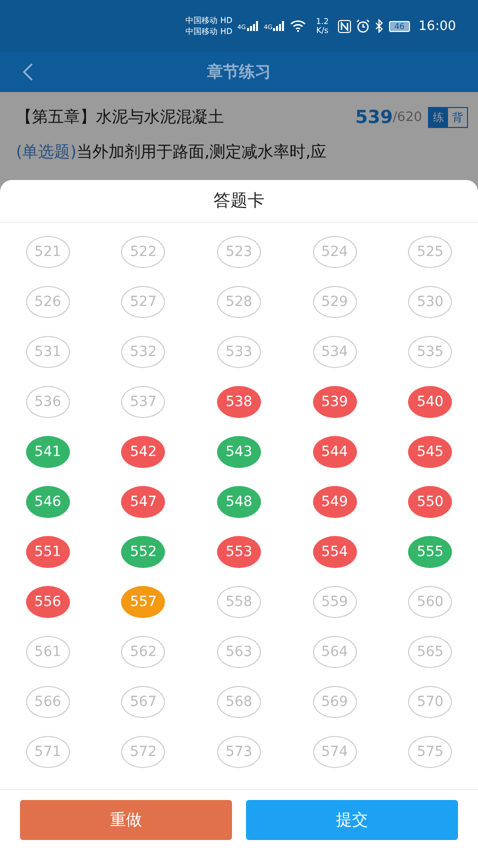 Image resolution: width=478 pixels, height=850 pixels. What do you see at coordinates (363, 26) in the screenshot?
I see `alarm-icon` at bounding box center [363, 26].